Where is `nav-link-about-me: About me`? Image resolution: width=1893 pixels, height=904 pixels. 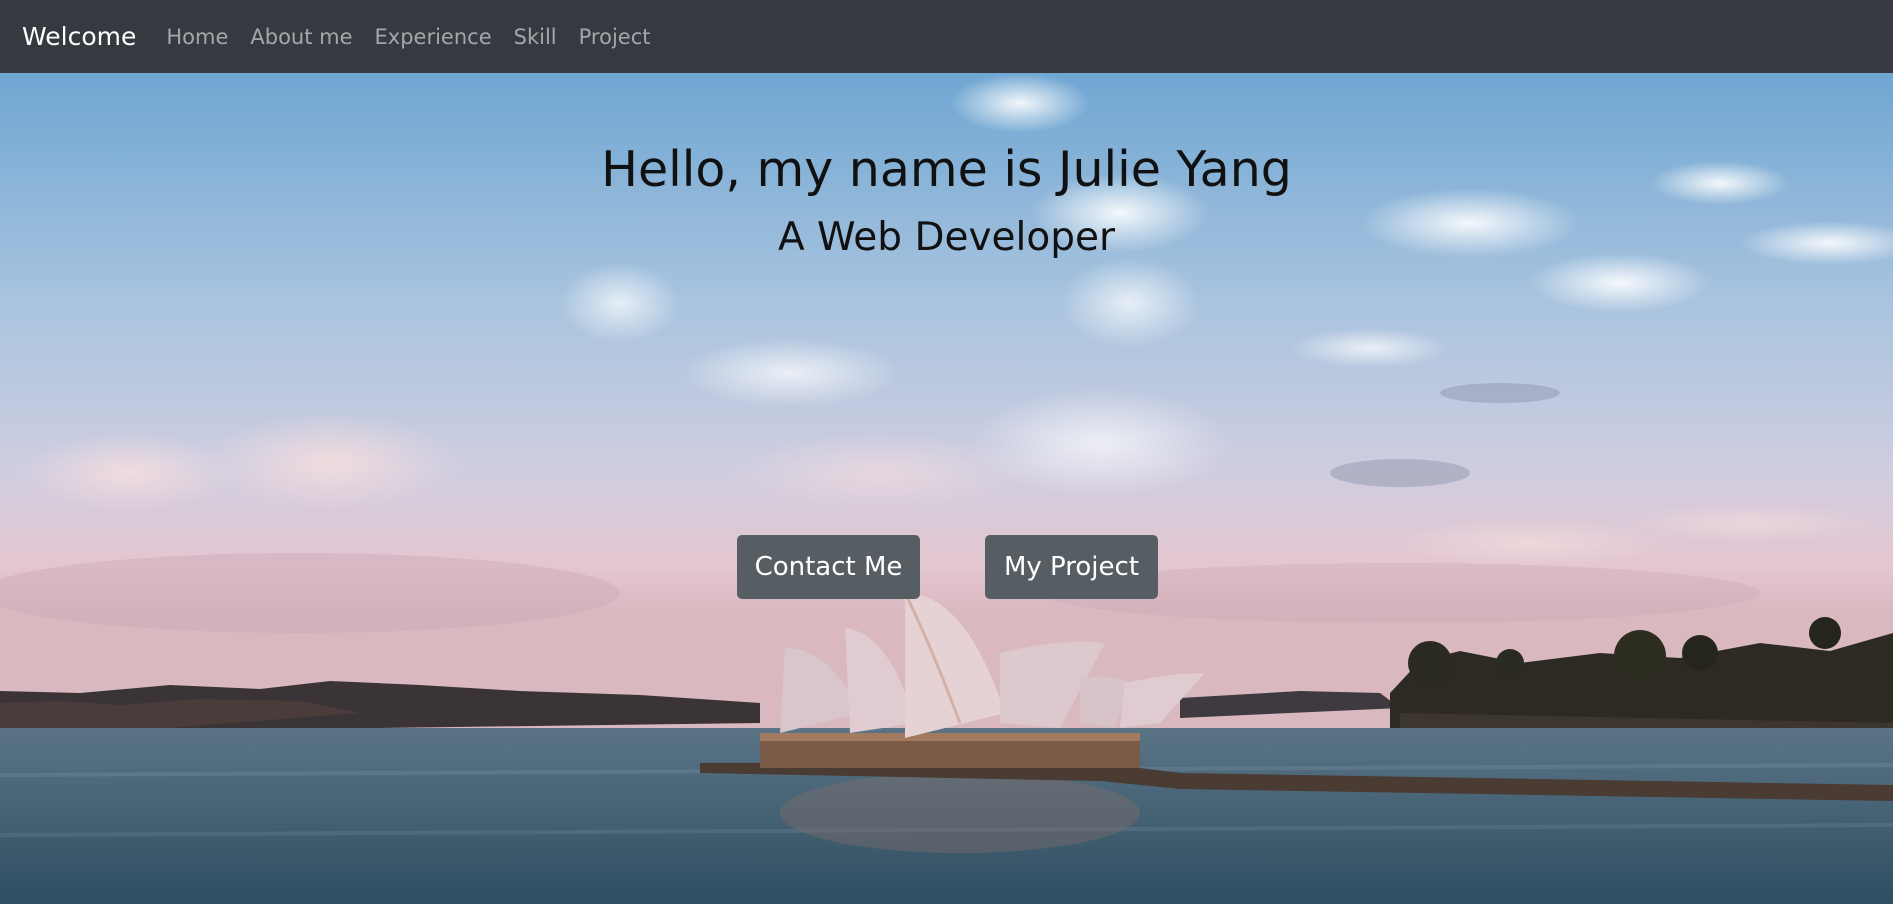 nav-link-about-me: About me is located at coordinates (301, 37).